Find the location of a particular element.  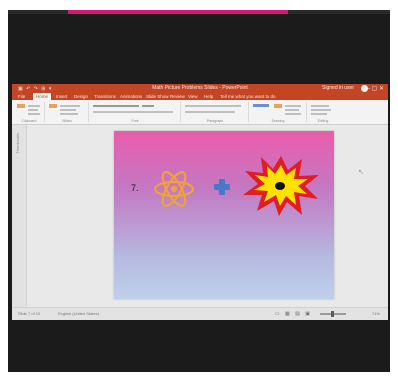

font-format-buttons is located at coordinates (133, 112).